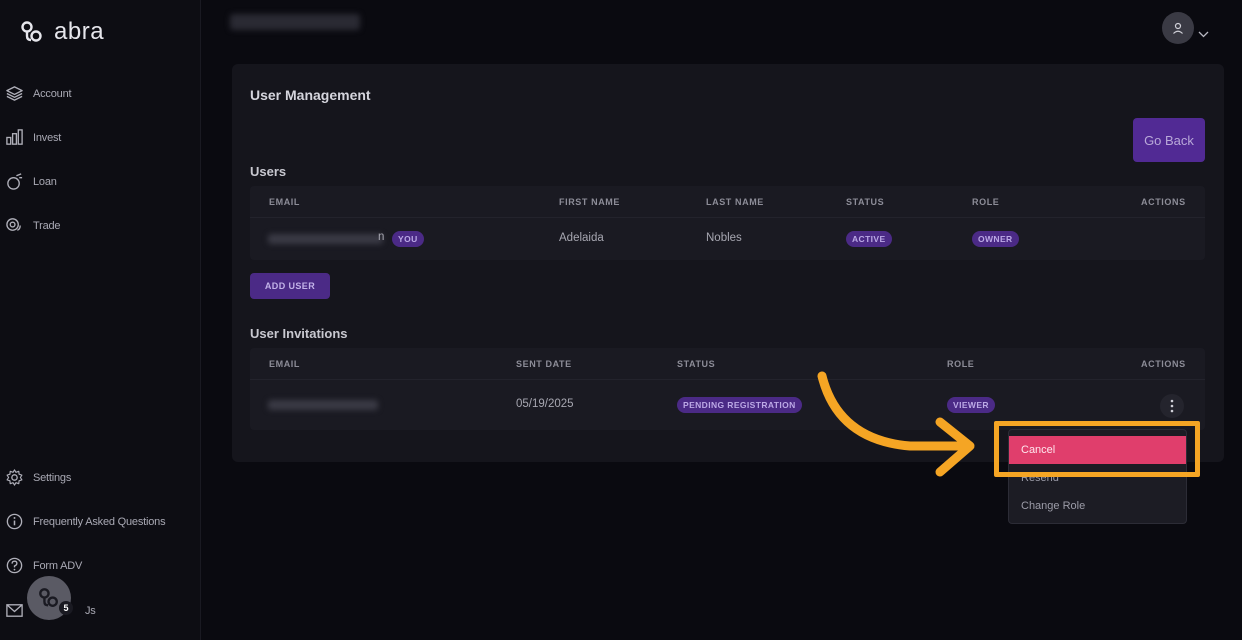  What do you see at coordinates (15, 181) in the screenshot?
I see `coin-loan-icon` at bounding box center [15, 181].